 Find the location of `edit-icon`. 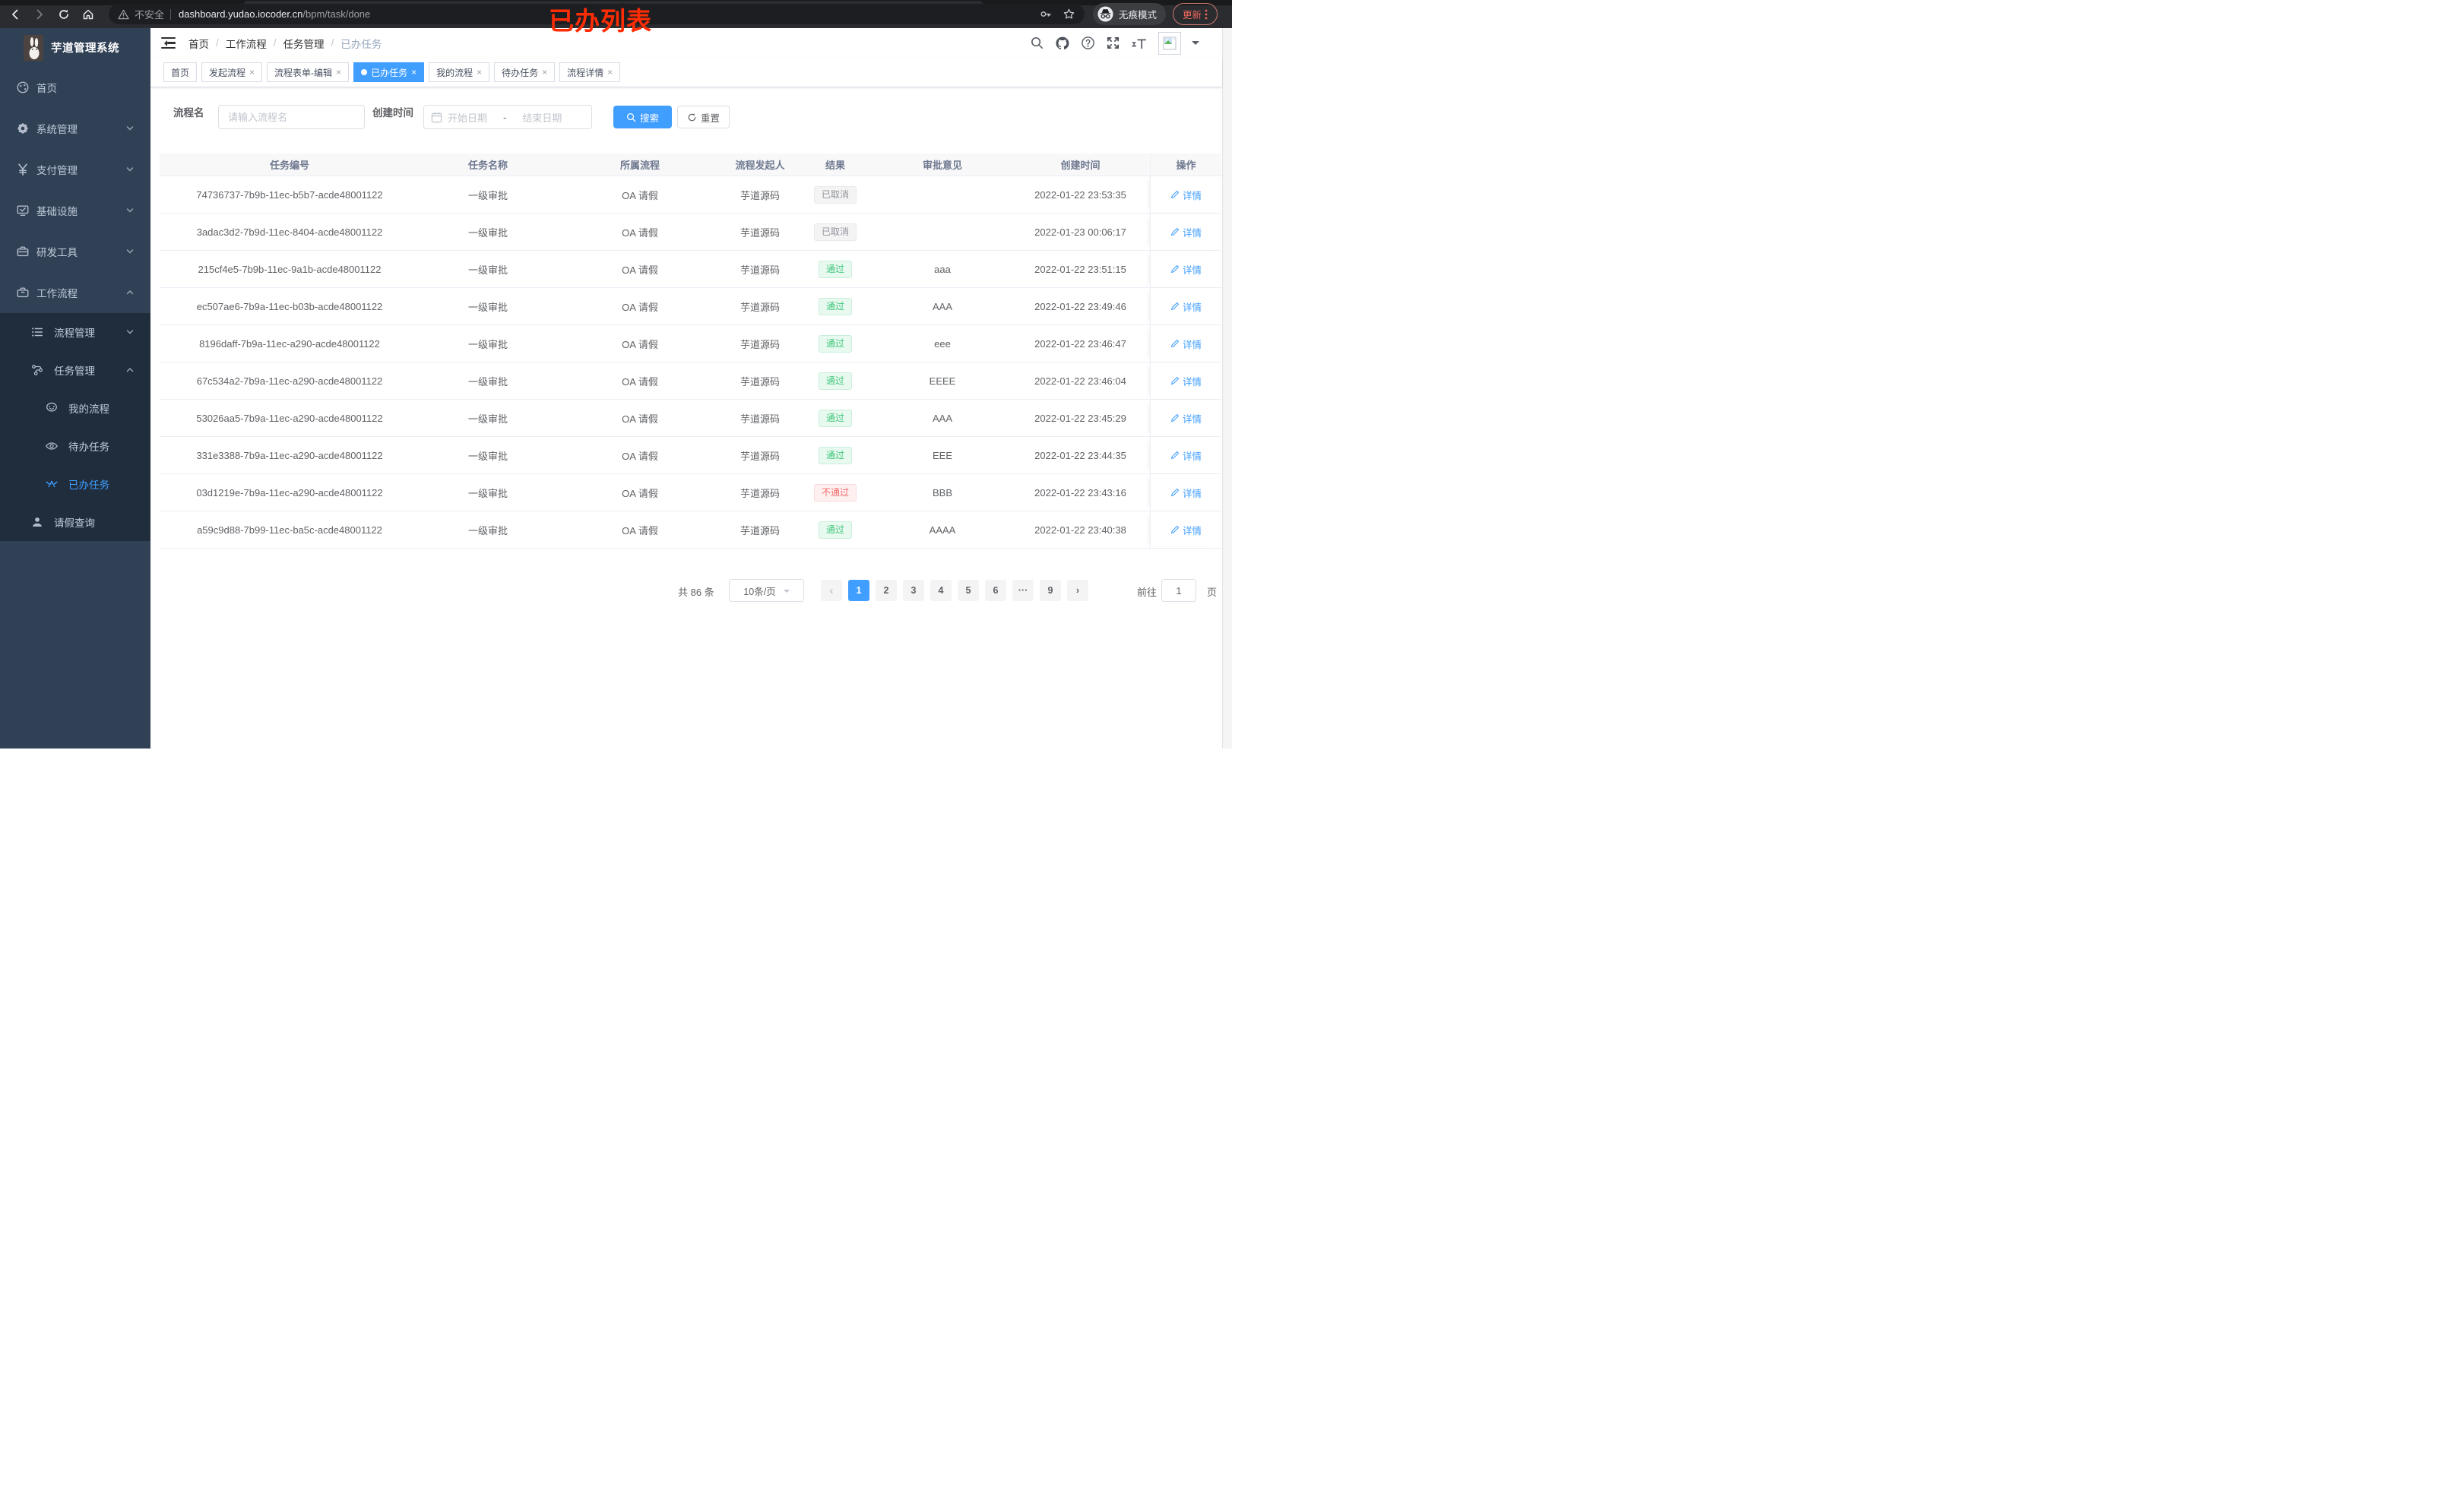

edit-icon is located at coordinates (1175, 529).